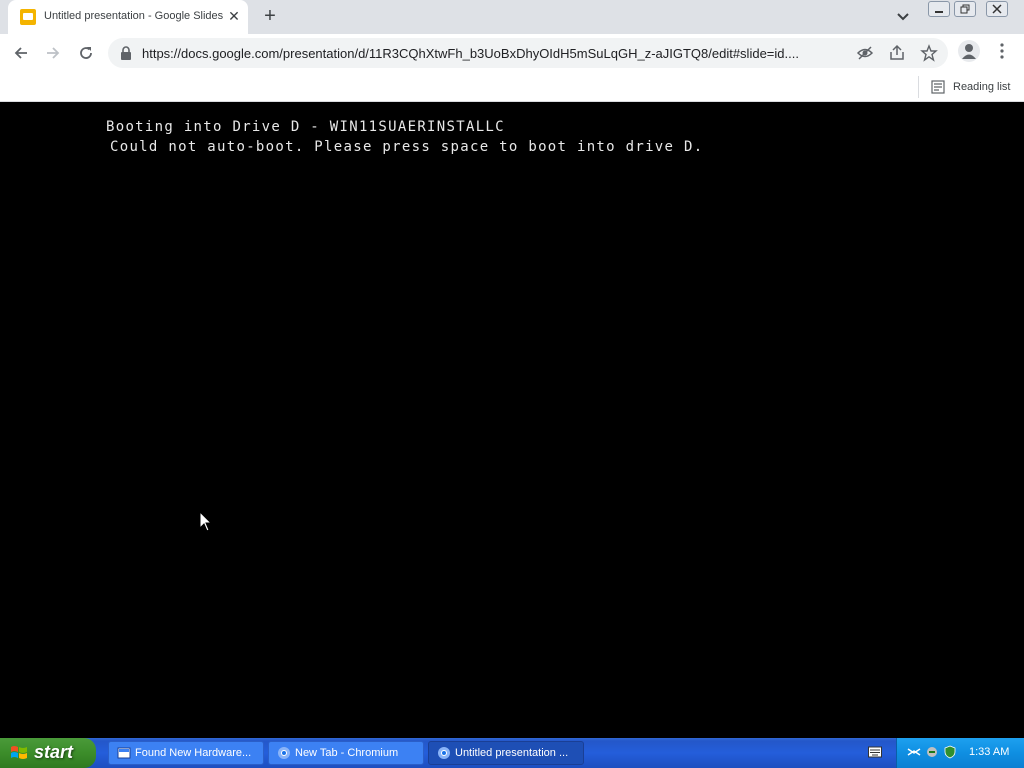 The image size is (1024, 768). Describe the element at coordinates (950, 752) in the screenshot. I see `security-shield-icon` at that location.